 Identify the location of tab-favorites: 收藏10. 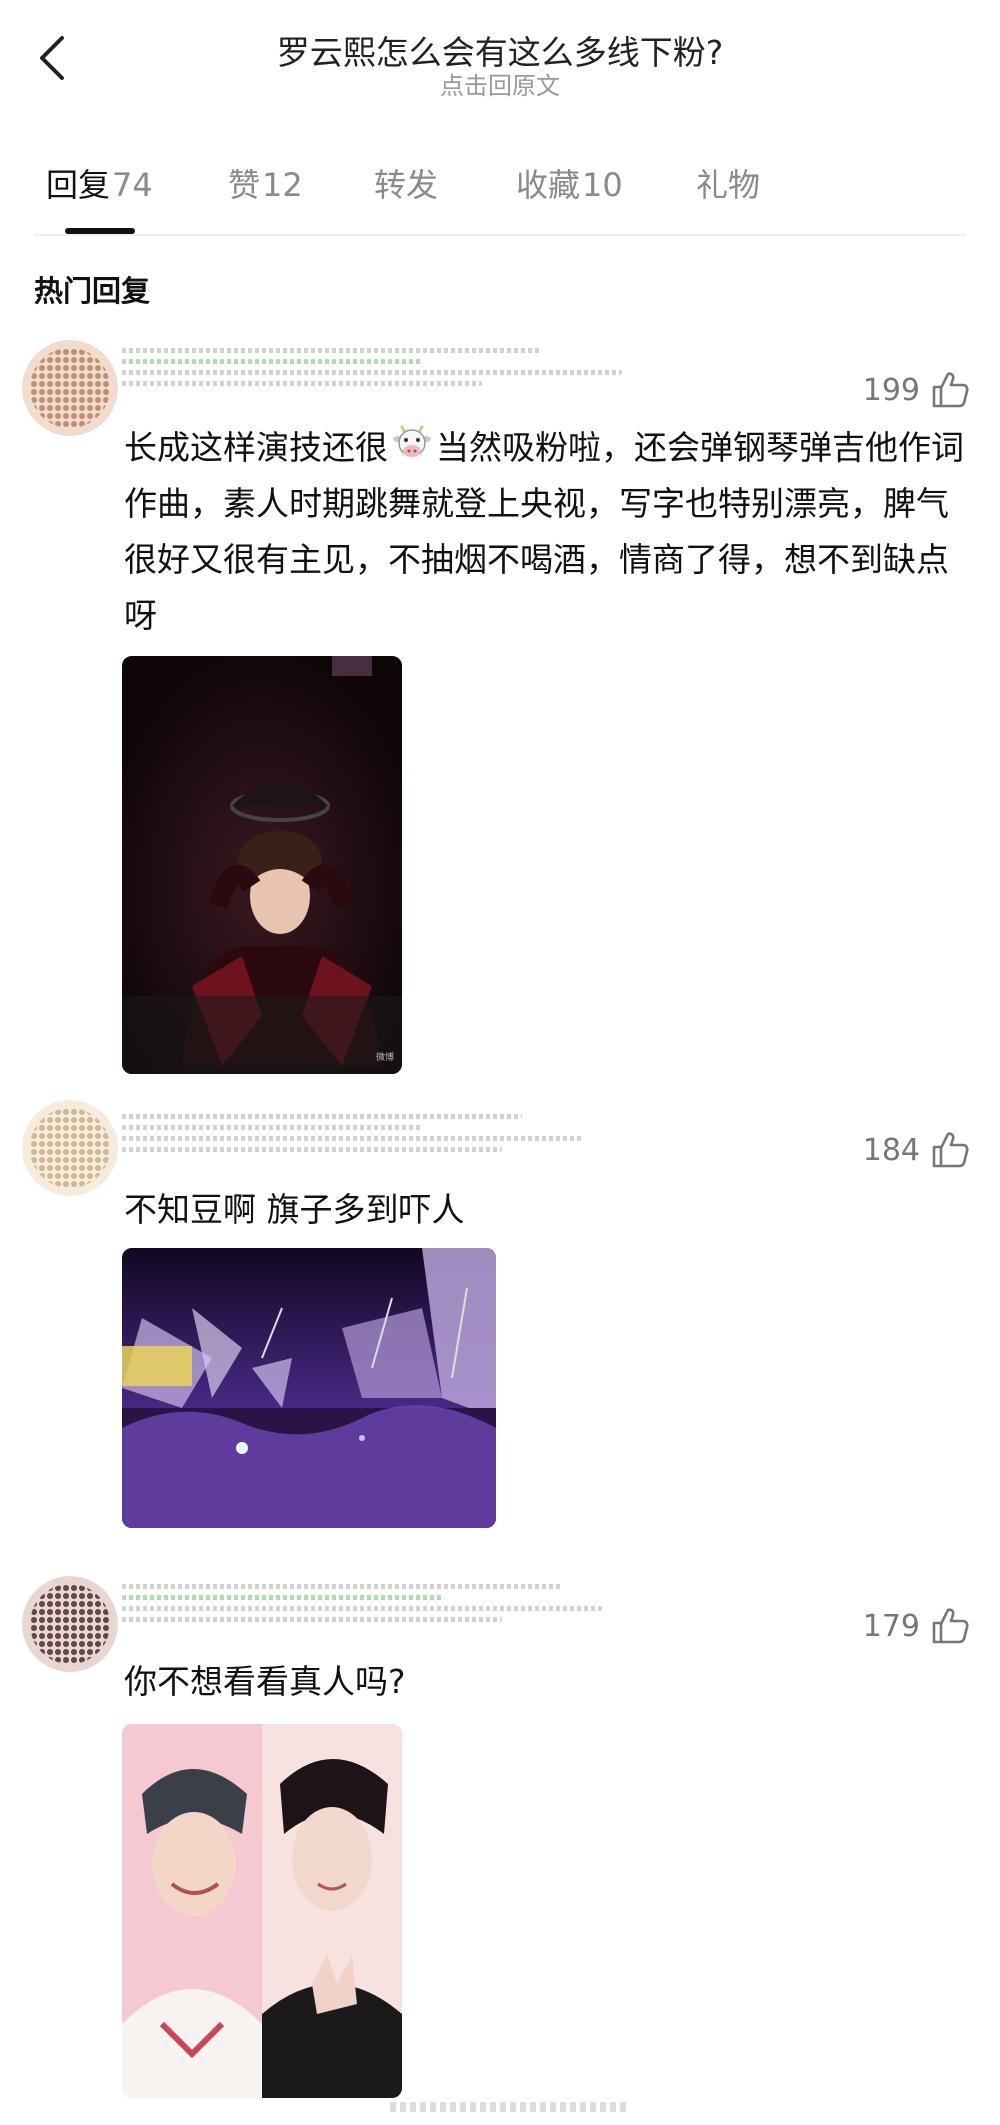
(569, 183).